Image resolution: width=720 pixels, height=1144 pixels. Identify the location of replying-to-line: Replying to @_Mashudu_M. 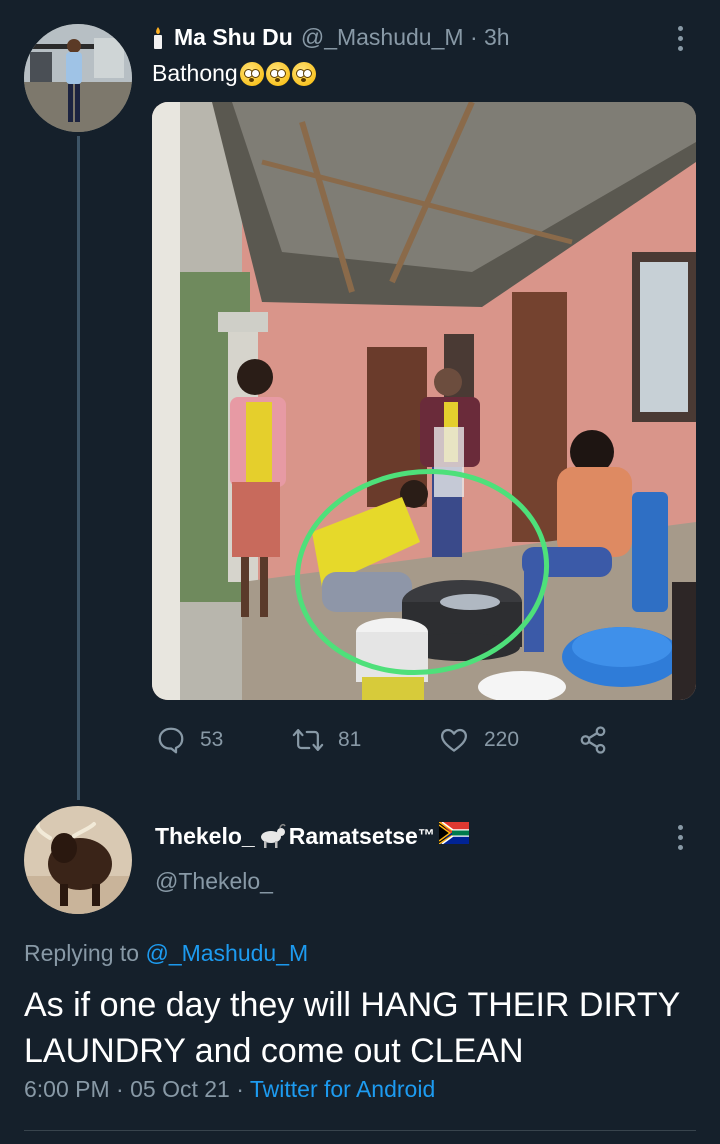
(166, 953).